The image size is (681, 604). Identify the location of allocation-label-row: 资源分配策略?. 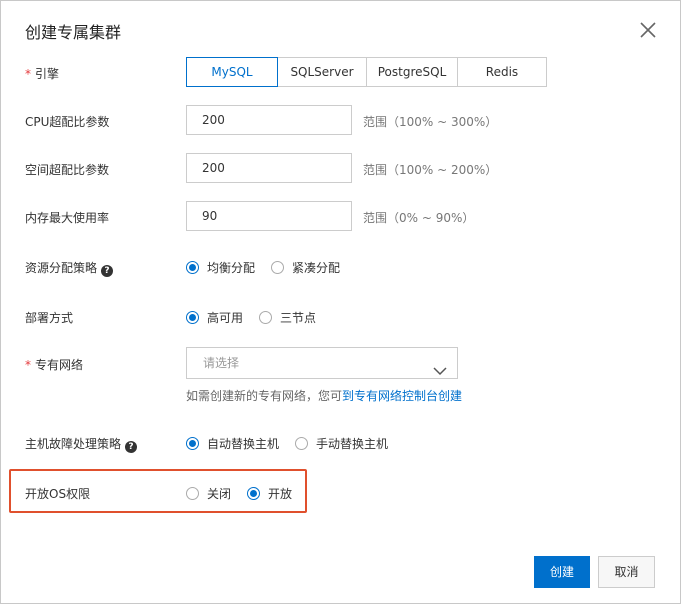
(69, 268).